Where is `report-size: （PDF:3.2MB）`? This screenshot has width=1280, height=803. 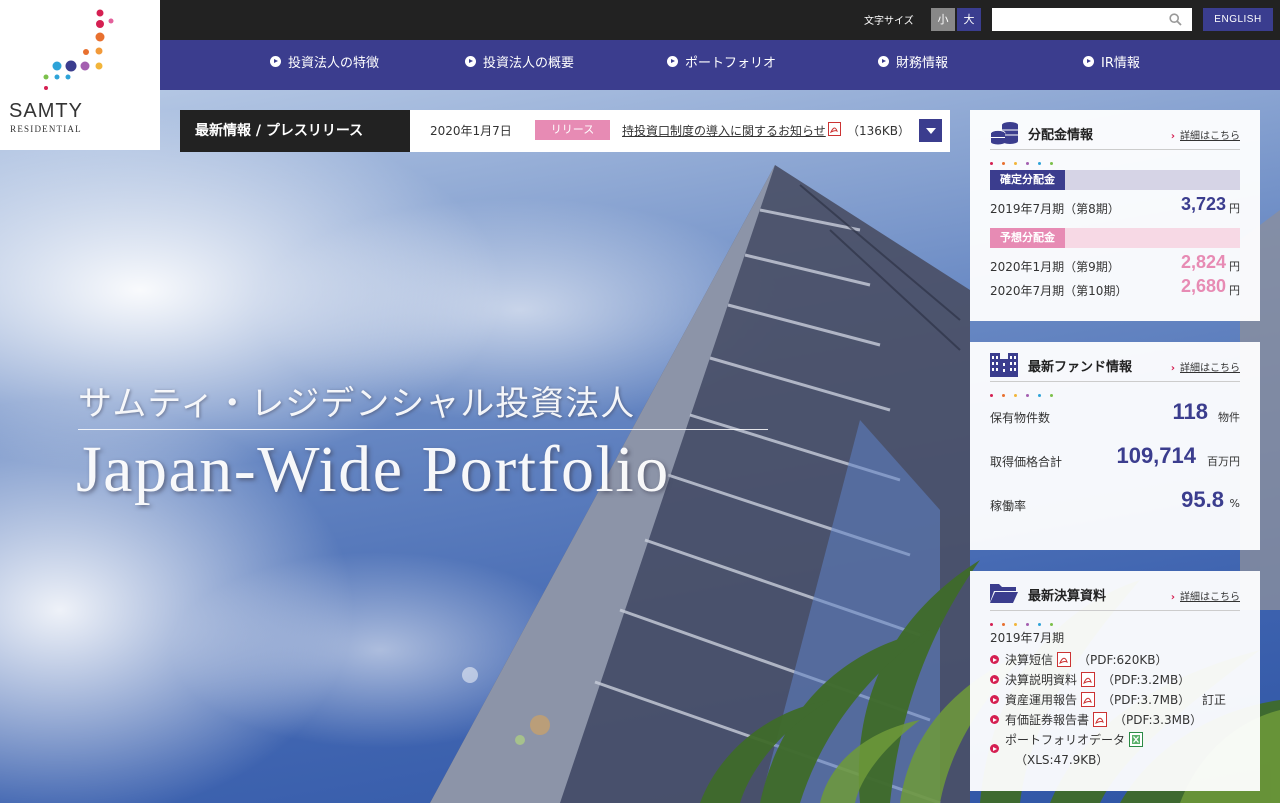 report-size: （PDF:3.2MB） is located at coordinates (1146, 680).